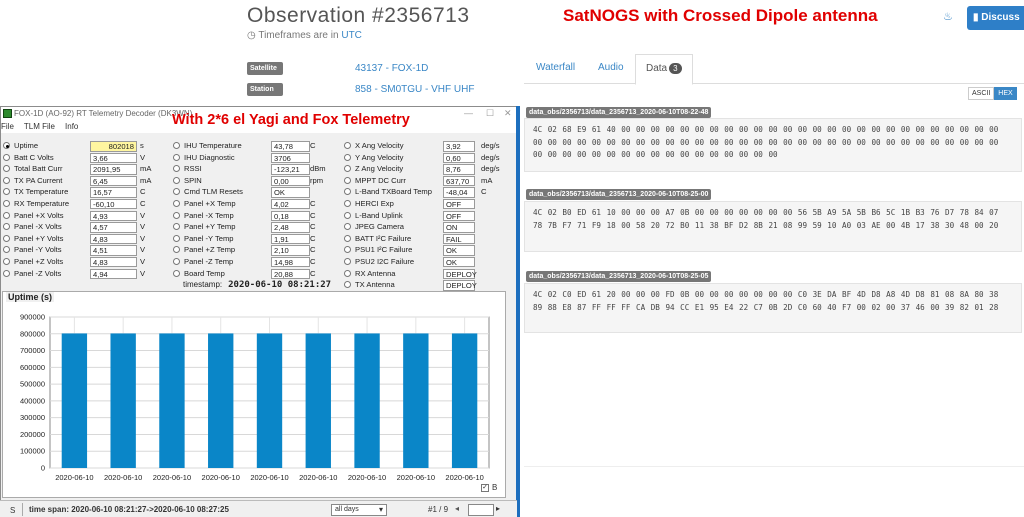 The image size is (1024, 517). What do you see at coordinates (113, 158) in the screenshot?
I see `telemetry-value: 3,66` at bounding box center [113, 158].